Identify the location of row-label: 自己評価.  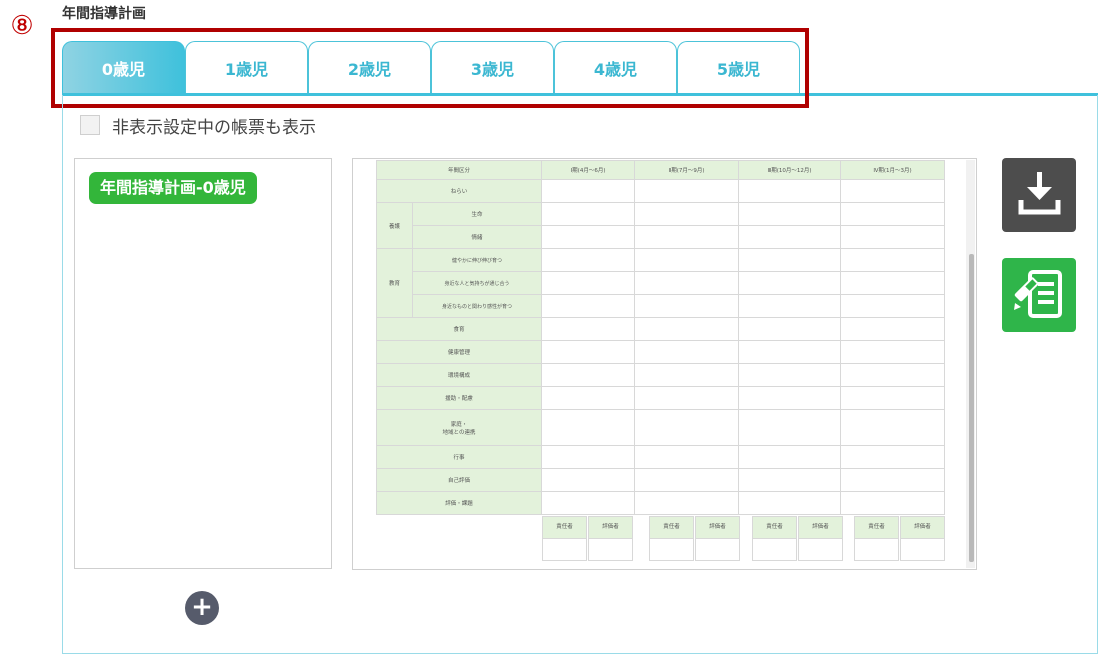
(459, 480).